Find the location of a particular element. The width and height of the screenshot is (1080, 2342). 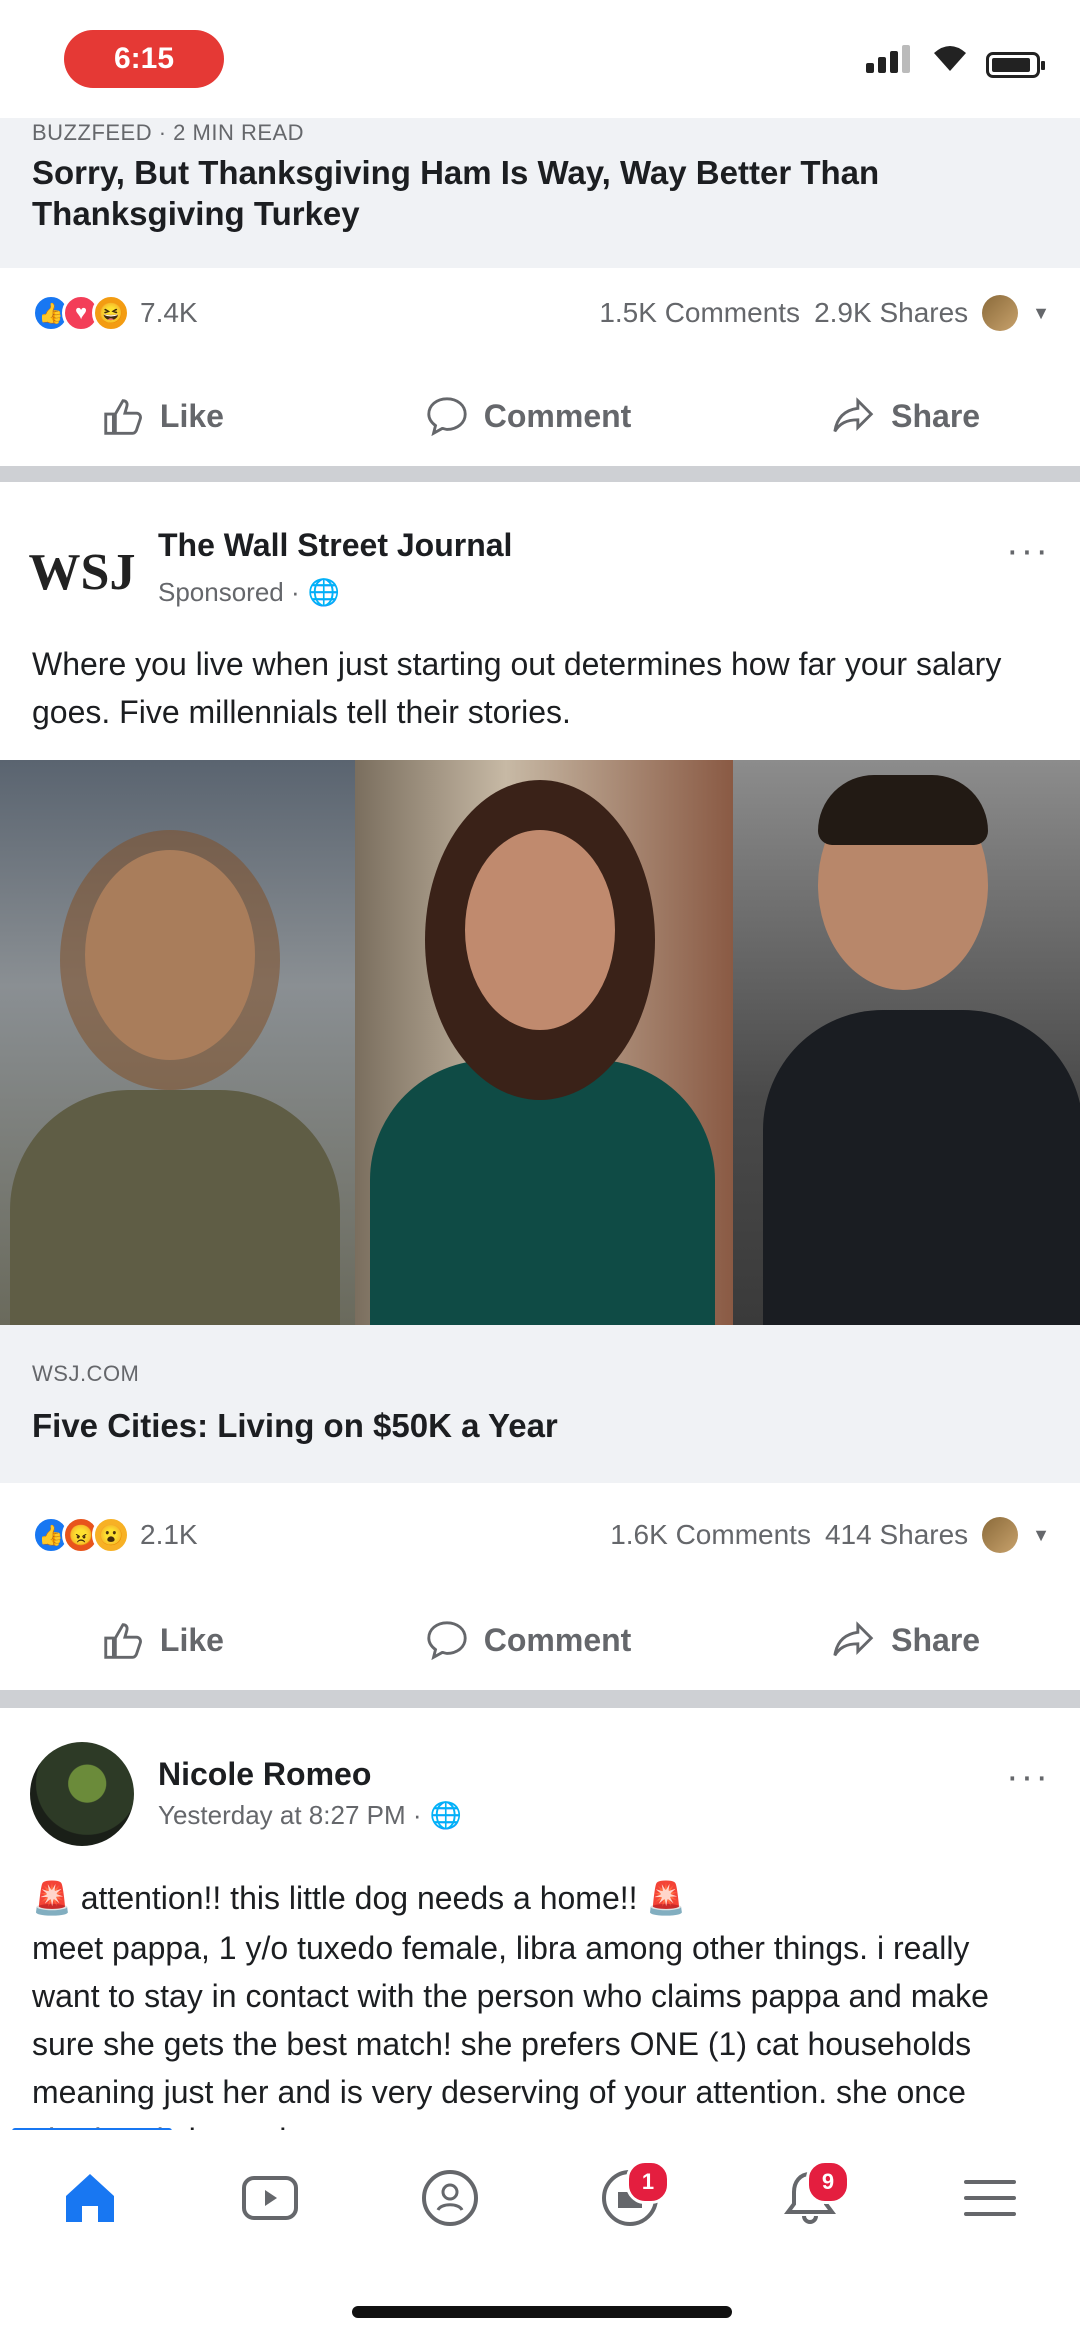

photo-man is located at coordinates (906, 1042).